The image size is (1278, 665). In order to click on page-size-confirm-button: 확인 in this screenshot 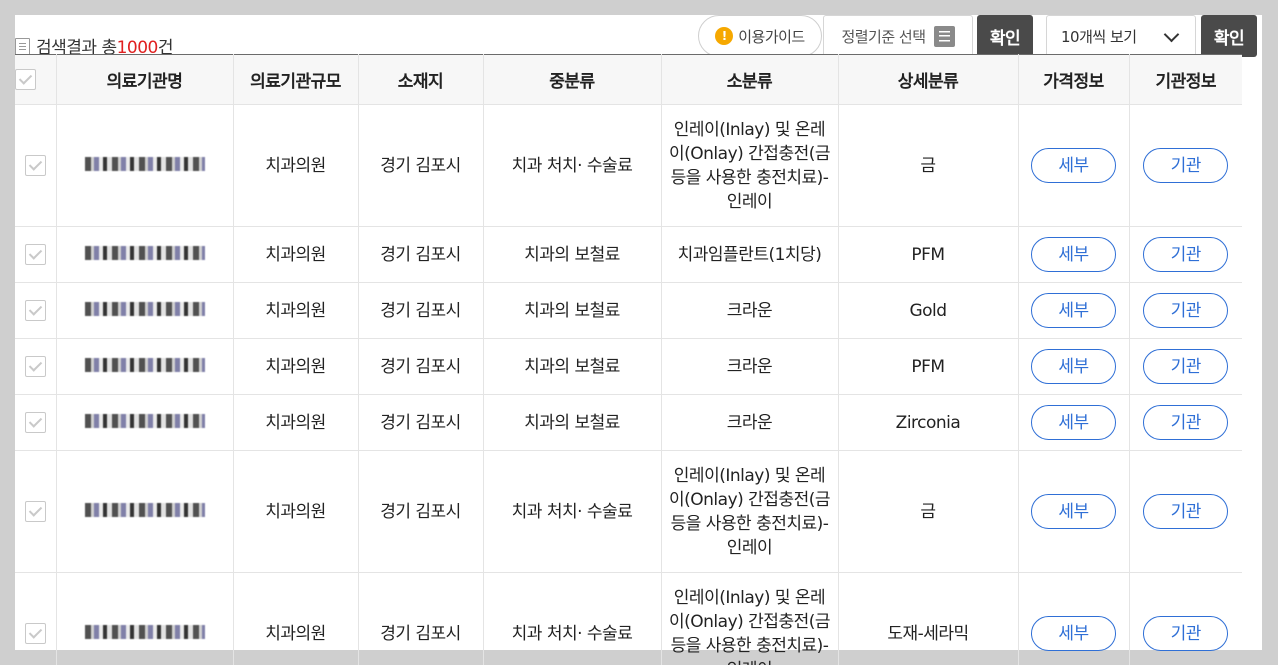, I will do `click(1229, 36)`.